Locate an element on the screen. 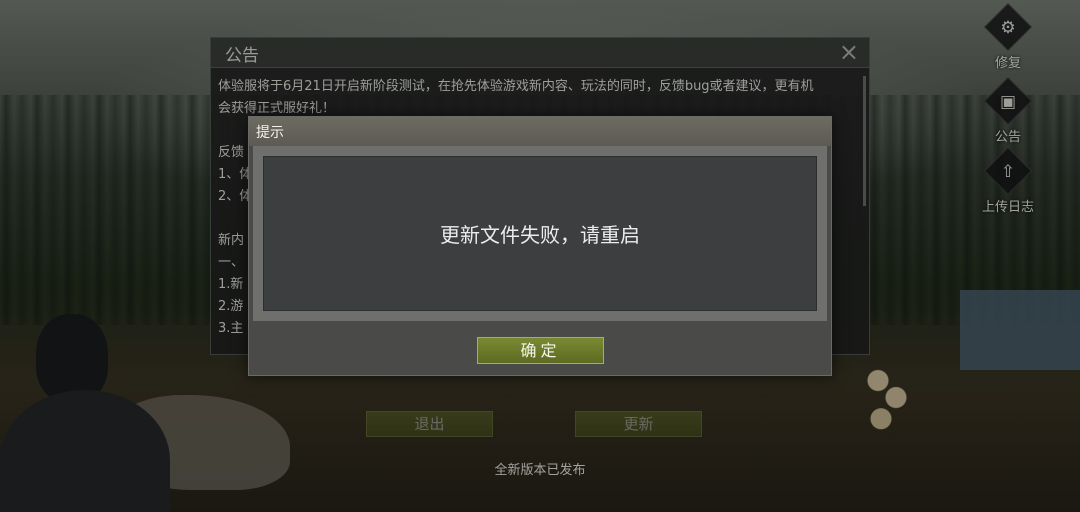  alert-title: 提示 is located at coordinates (270, 133).